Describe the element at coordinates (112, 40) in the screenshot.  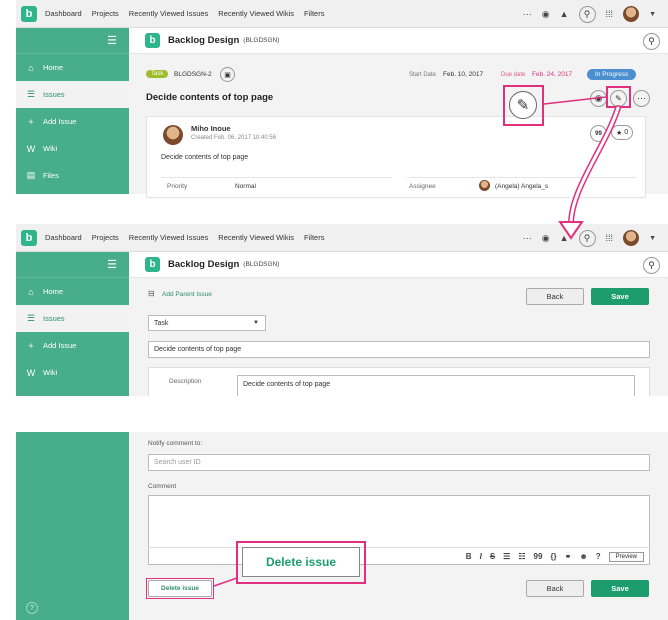
I see `menu-icon: ☰` at that location.